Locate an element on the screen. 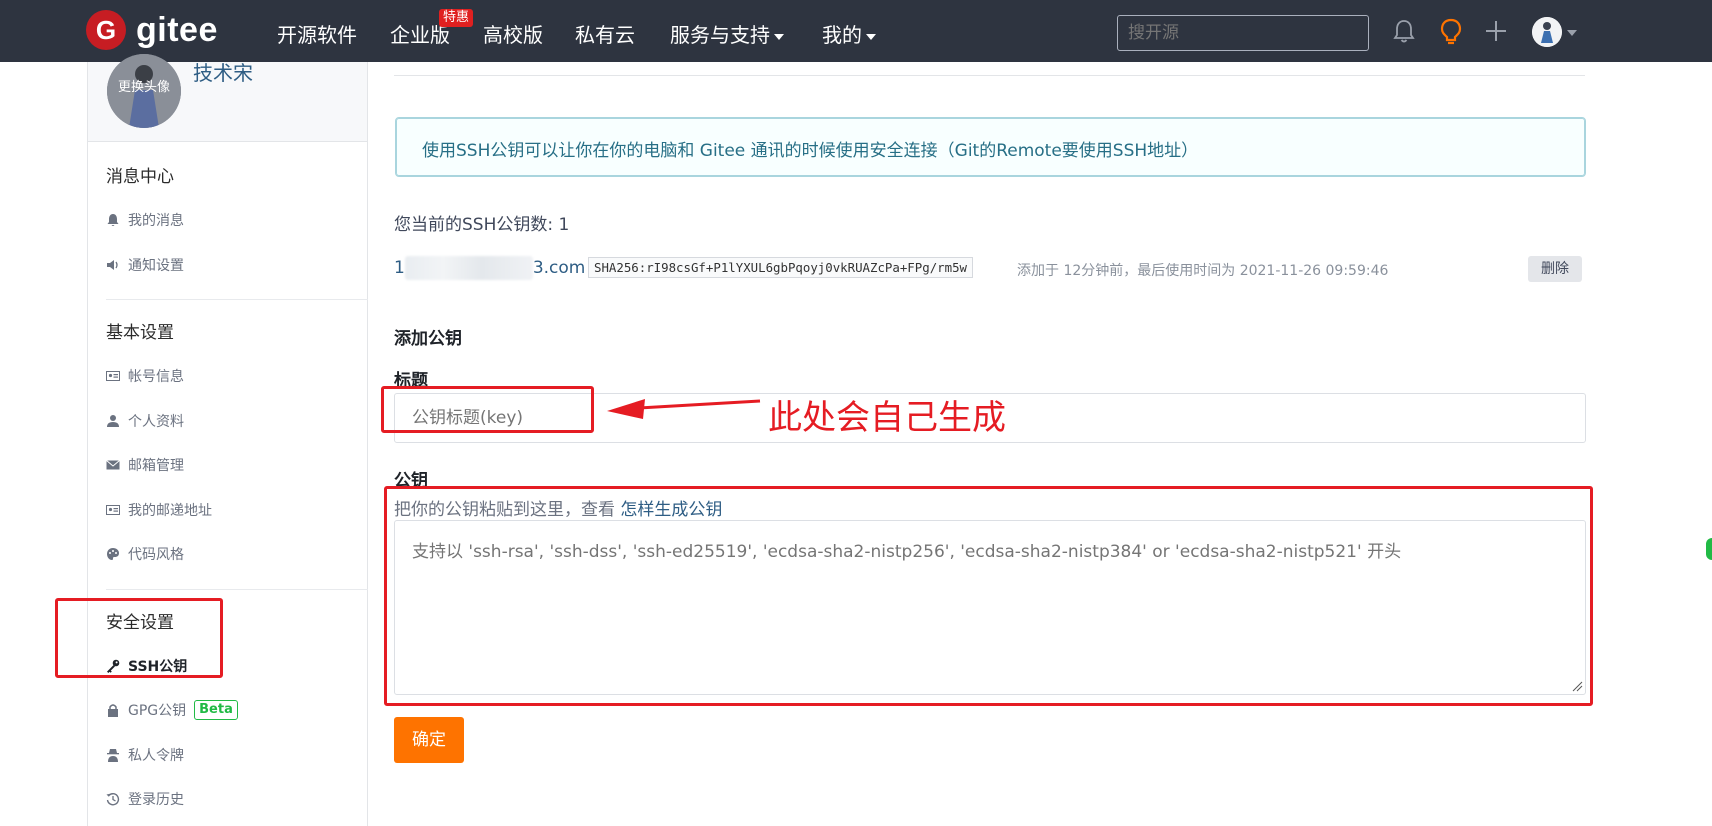 The width and height of the screenshot is (1712, 826). avatar-figure-icon is located at coordinates (1547, 32).